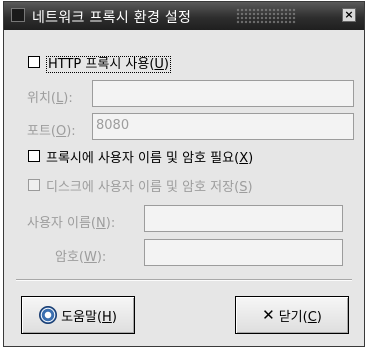 The width and height of the screenshot is (368, 351). Describe the element at coordinates (243, 252) in the screenshot. I see `password-field` at that location.